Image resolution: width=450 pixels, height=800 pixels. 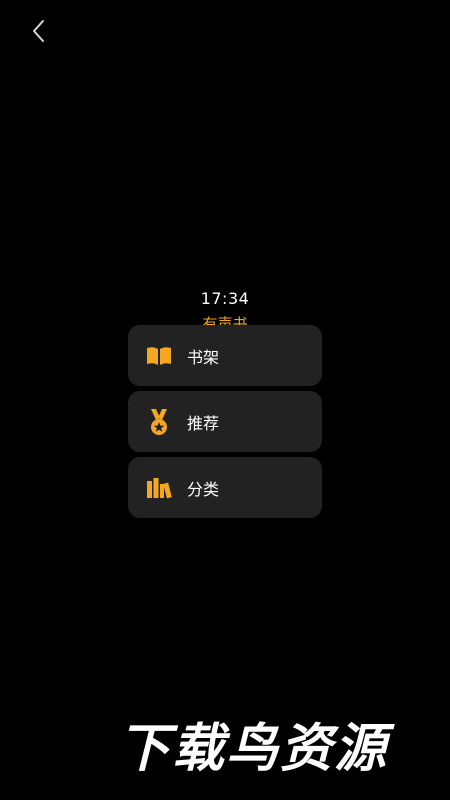 I want to click on menu-item-label: 推荐, so click(x=203, y=423).